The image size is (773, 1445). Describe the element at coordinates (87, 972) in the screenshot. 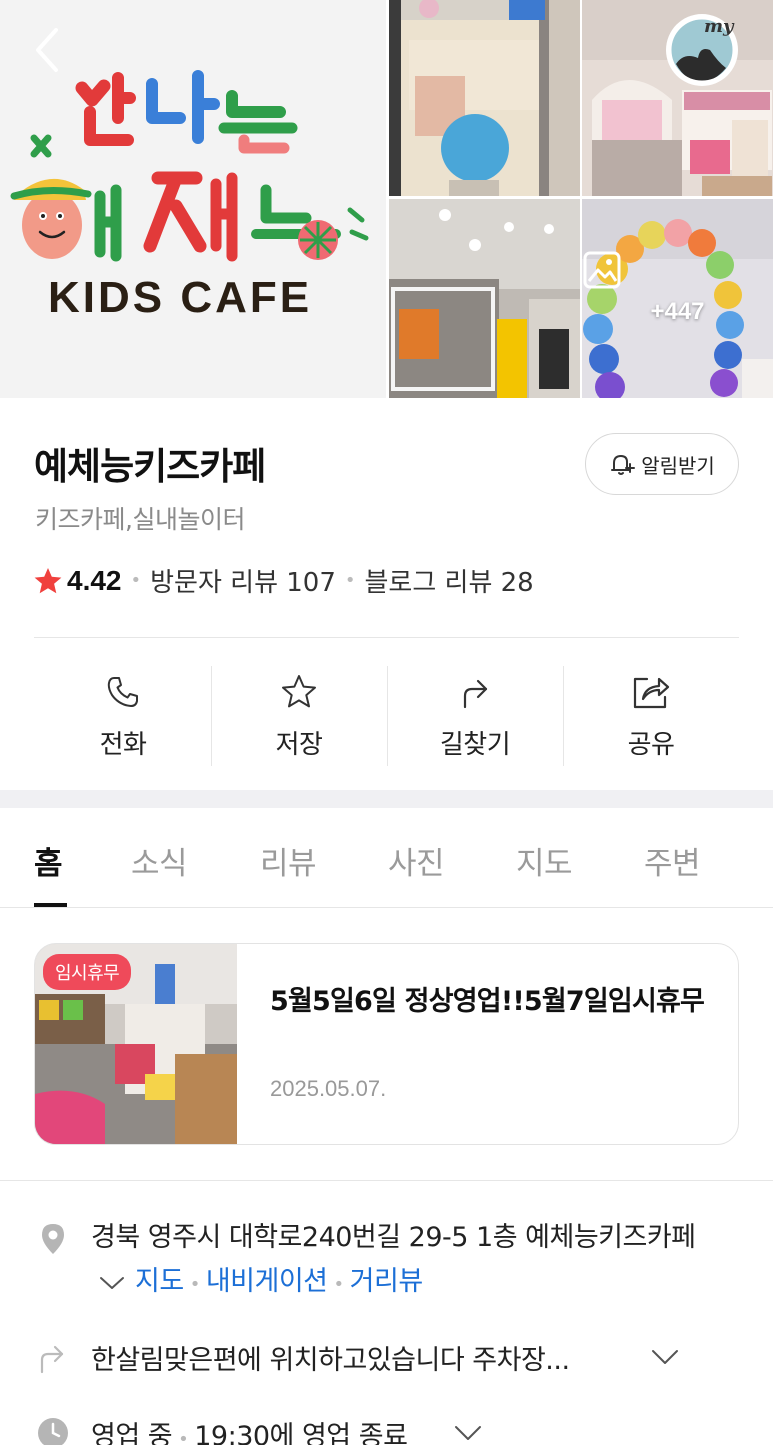

I see `temporary-closure-badge: 임시휴무` at that location.